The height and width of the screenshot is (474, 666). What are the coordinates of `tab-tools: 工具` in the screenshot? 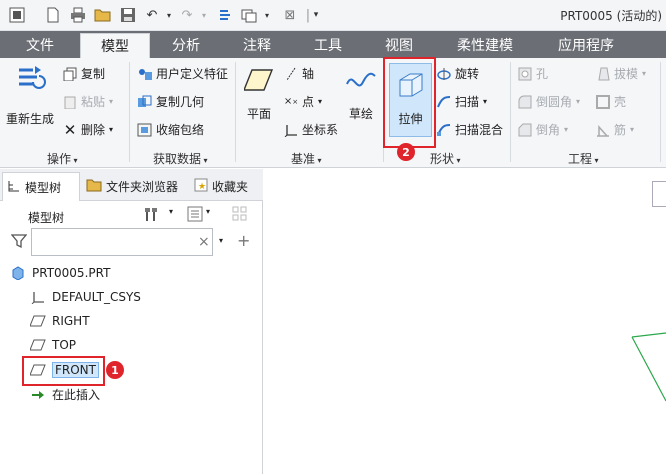 It's located at (328, 44).